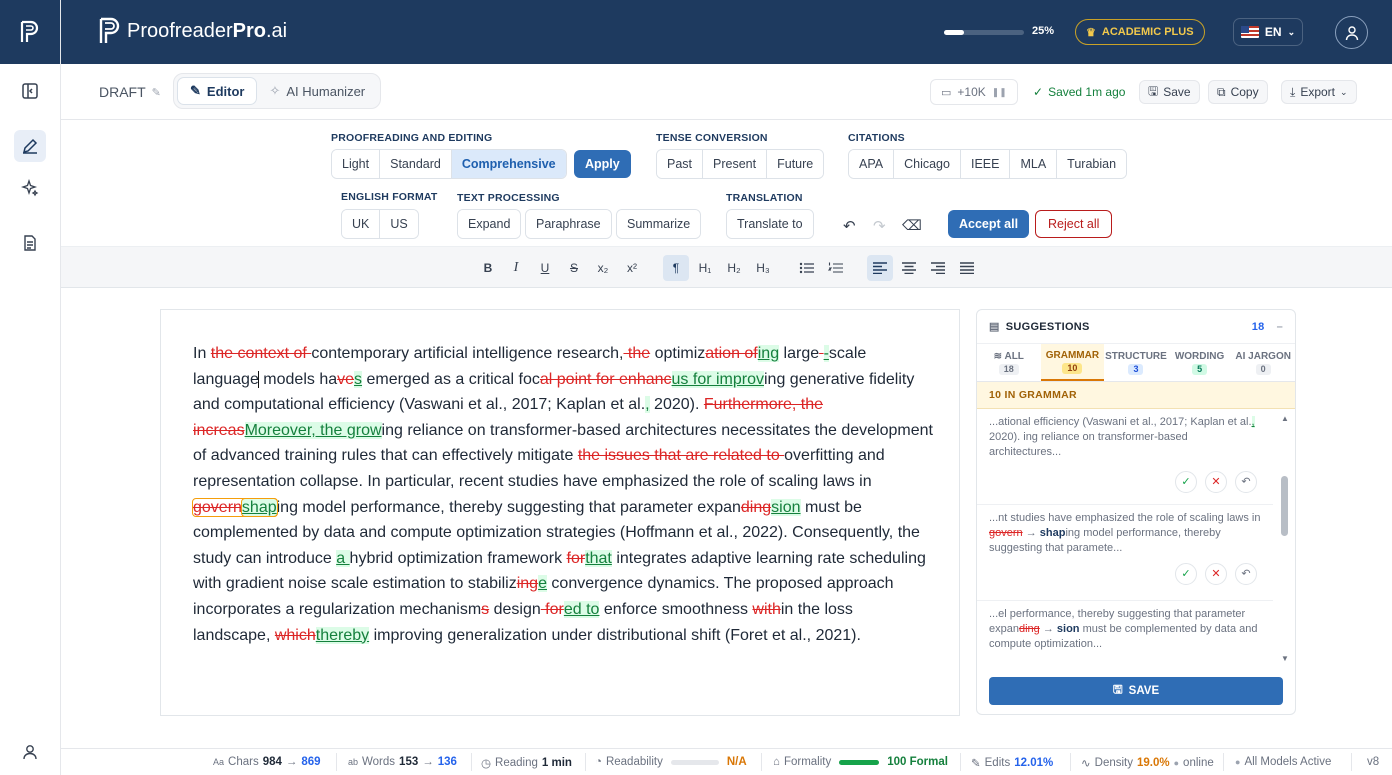 The image size is (1392, 775). What do you see at coordinates (217, 91) in the screenshot?
I see `tab-editor: ✎ Editor` at bounding box center [217, 91].